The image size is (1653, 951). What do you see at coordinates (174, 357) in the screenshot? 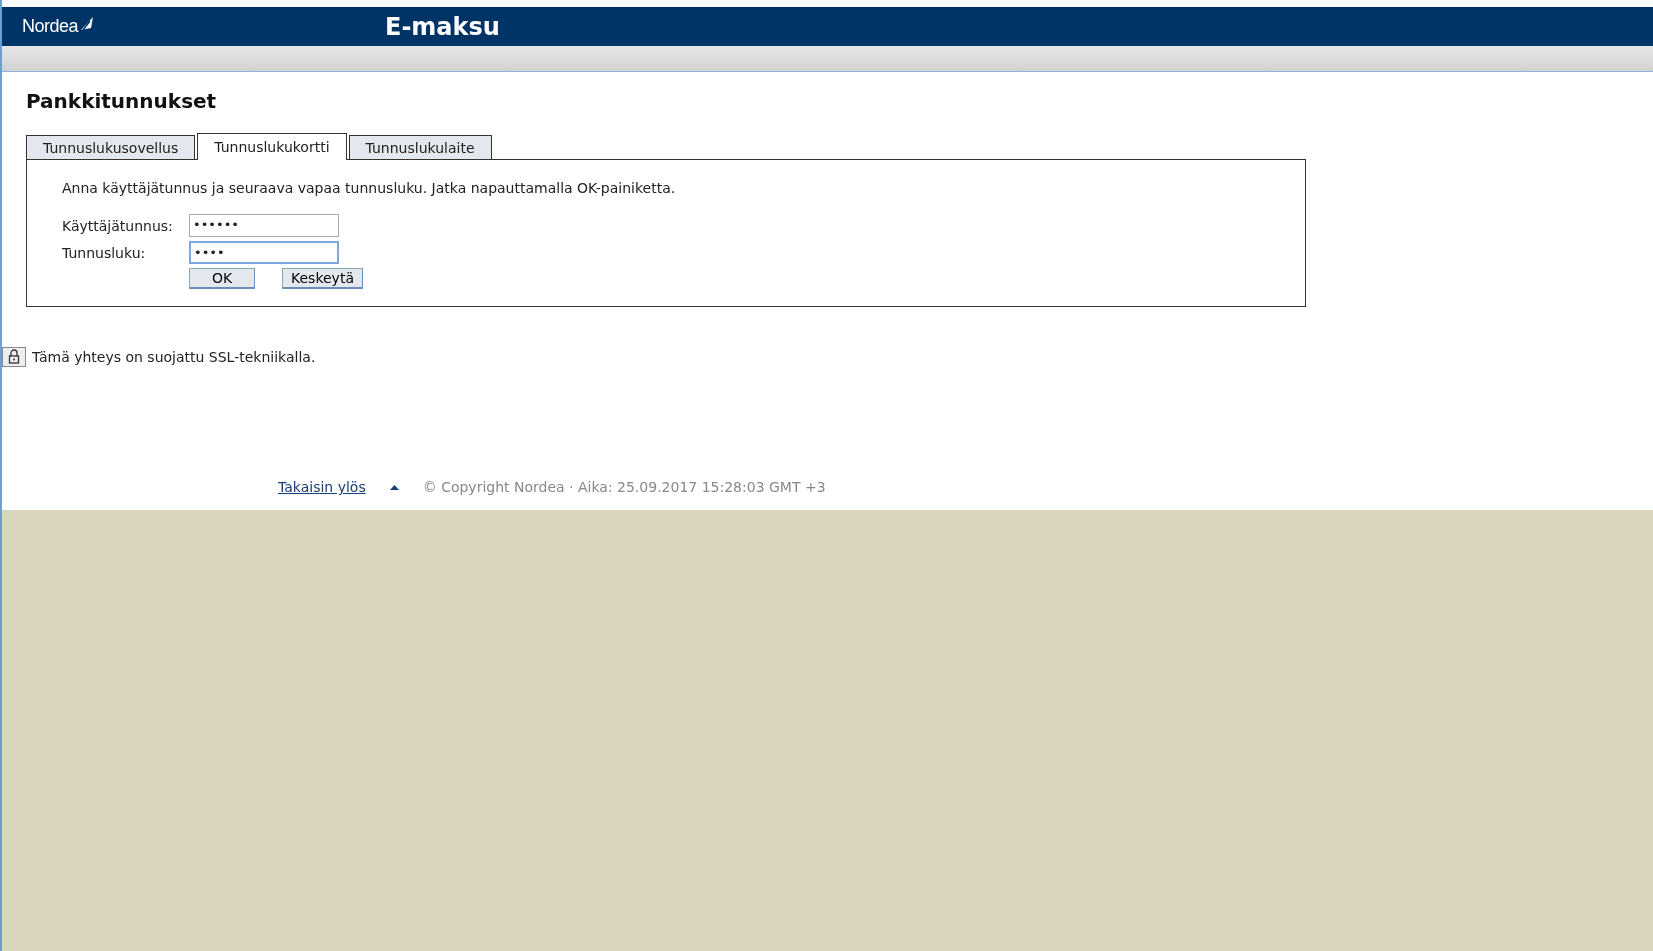
I see `security-note: Tämä yhteys on suojattu SSL-tekniikalla.` at bounding box center [174, 357].